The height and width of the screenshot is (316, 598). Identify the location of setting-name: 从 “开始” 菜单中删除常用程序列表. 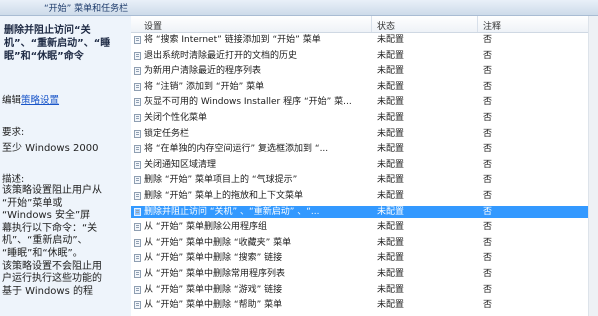
(215, 274).